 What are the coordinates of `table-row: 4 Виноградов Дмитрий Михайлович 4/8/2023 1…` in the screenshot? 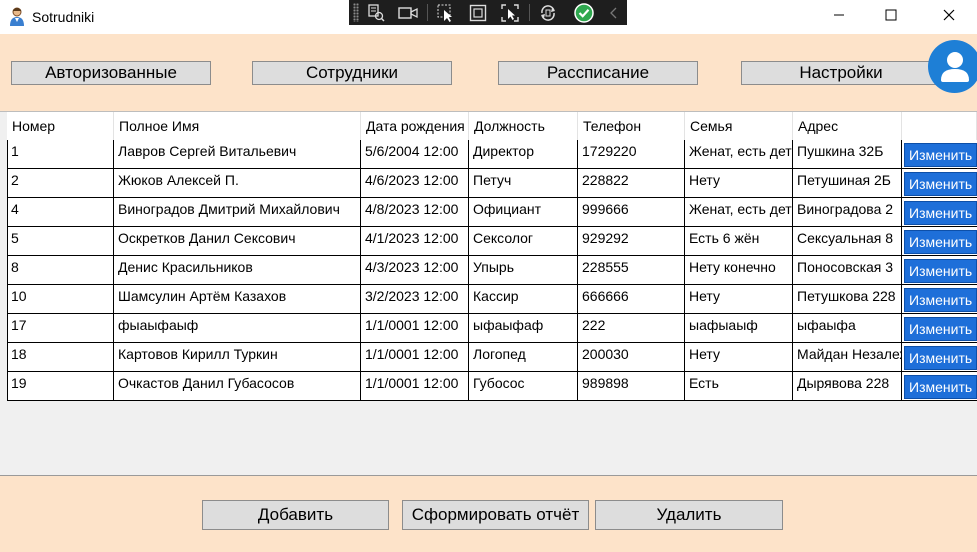 It's located at (492, 212).